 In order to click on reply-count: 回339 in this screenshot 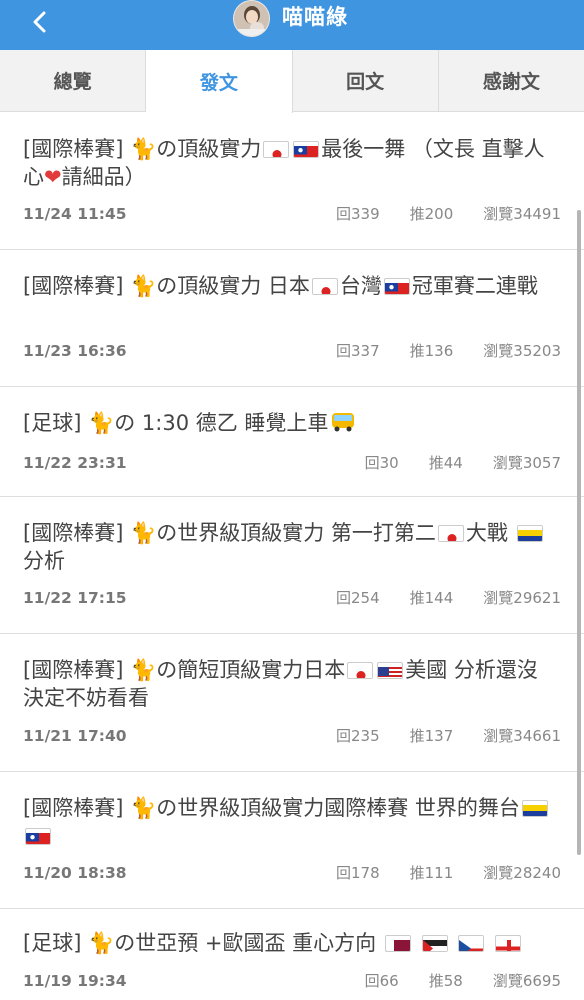, I will do `click(358, 214)`.